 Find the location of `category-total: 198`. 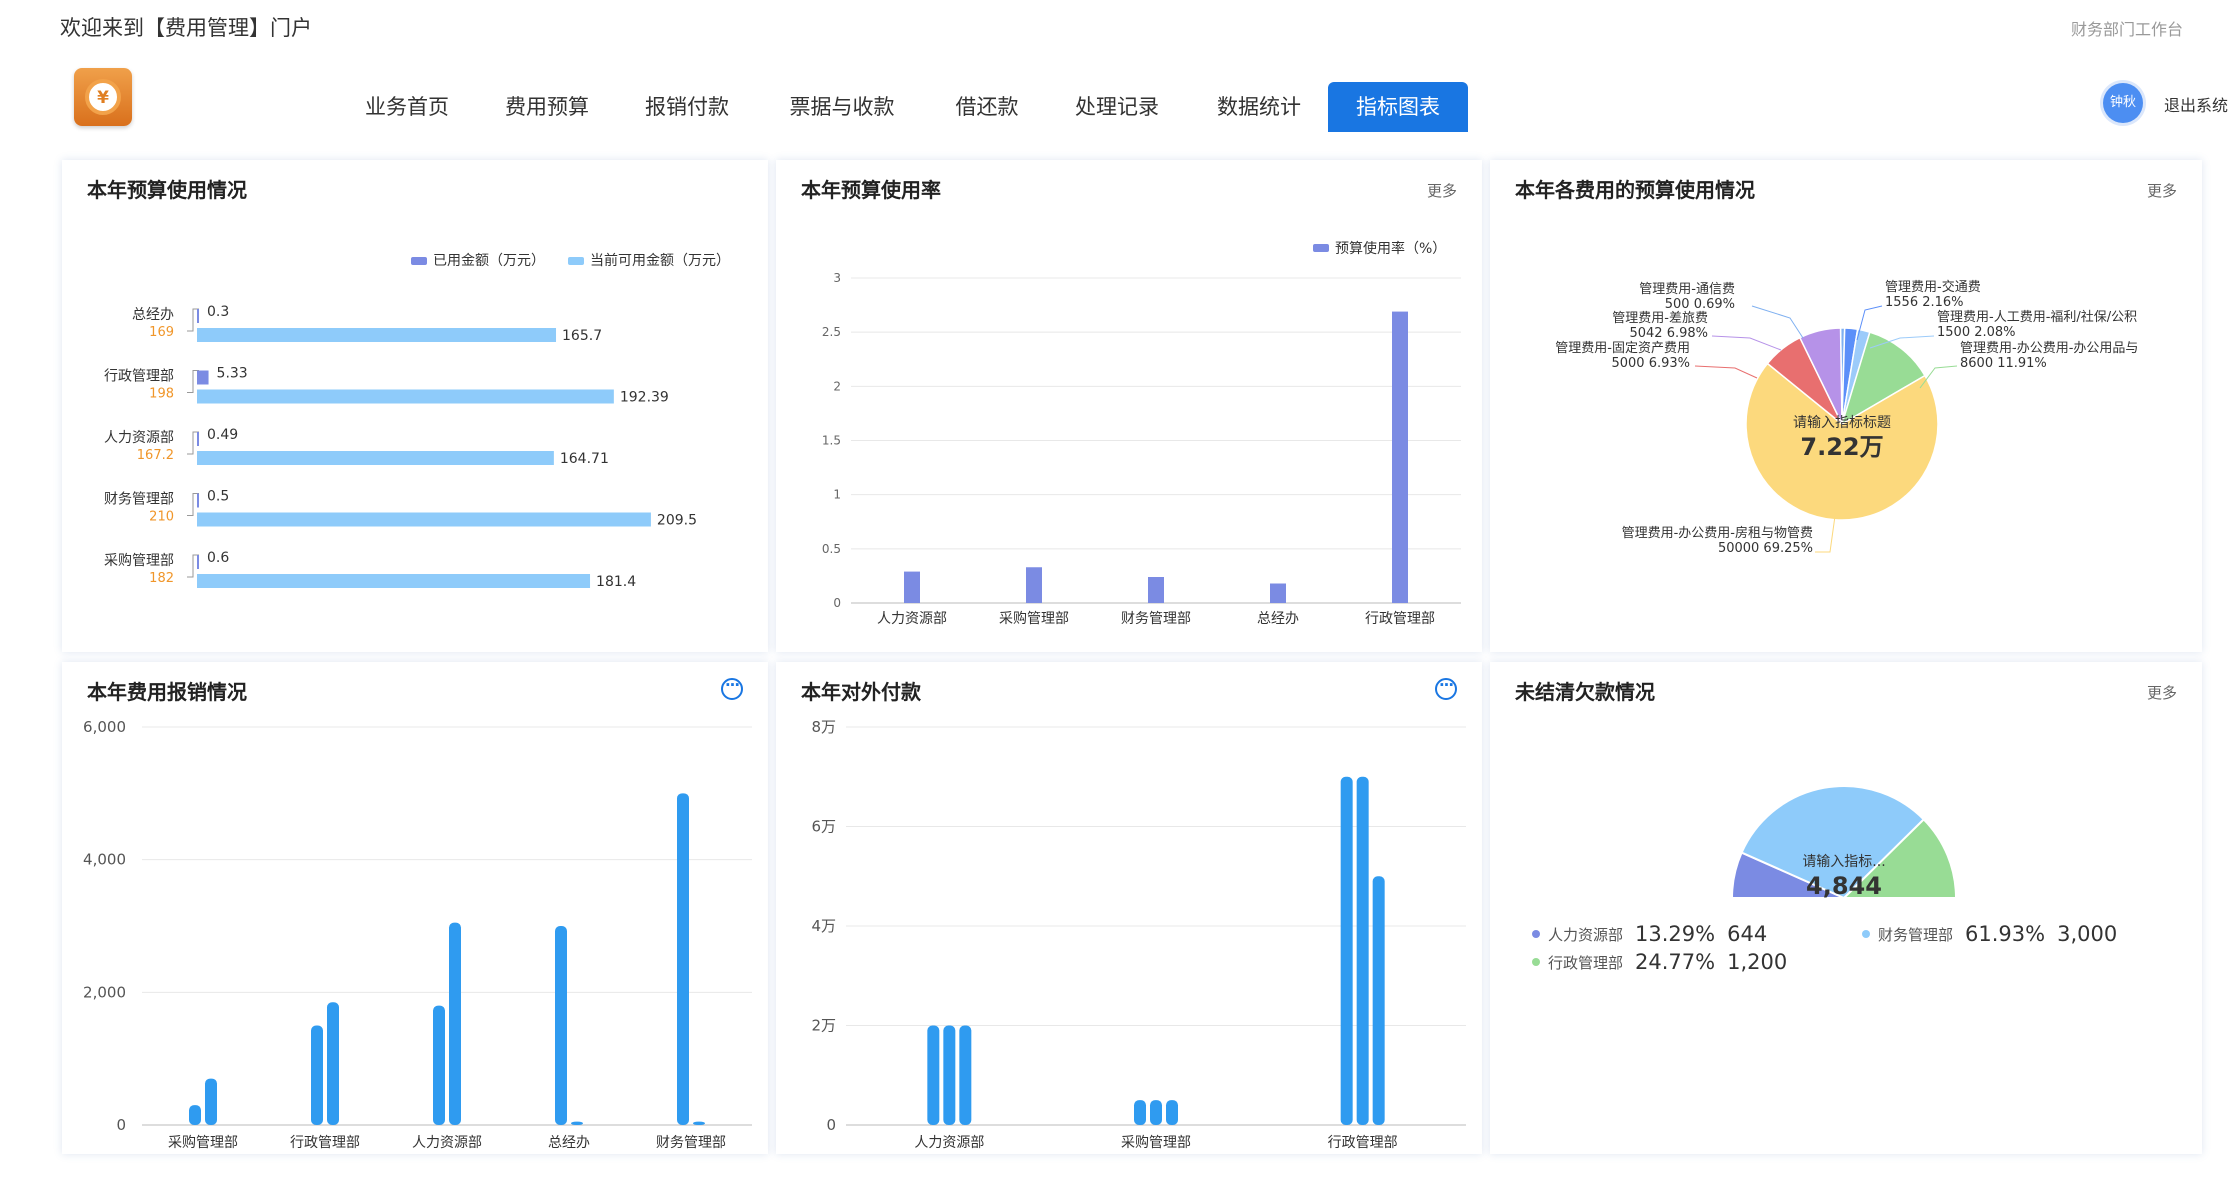

category-total: 198 is located at coordinates (161, 394).